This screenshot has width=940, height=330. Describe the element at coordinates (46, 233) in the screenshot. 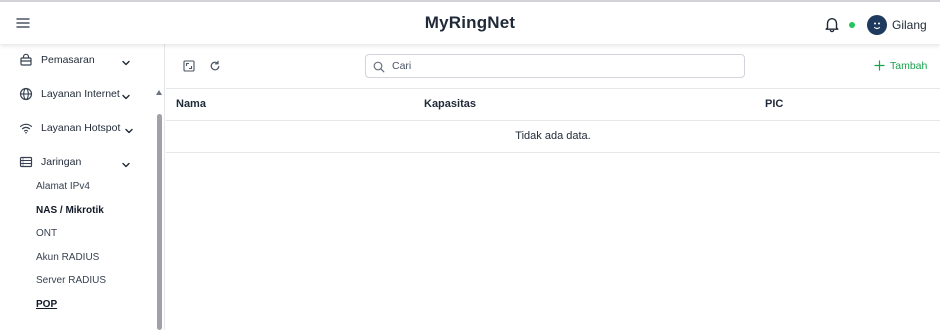

I see `sidebar-subitem-ont: ONT` at that location.